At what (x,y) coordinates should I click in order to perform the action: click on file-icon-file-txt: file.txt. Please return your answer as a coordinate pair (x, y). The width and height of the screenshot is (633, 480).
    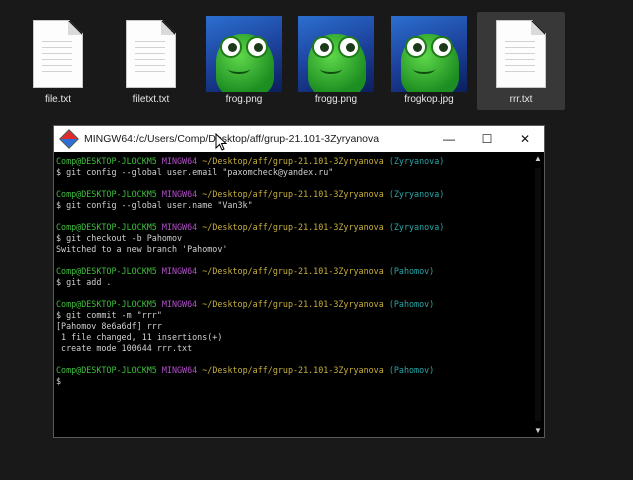
    Looking at the image, I should click on (58, 61).